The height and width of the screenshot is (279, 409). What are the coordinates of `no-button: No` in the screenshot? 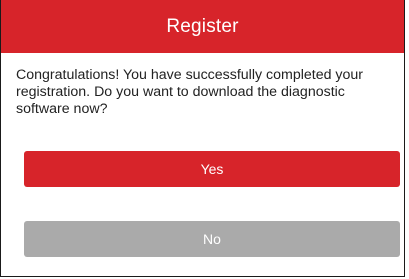 It's located at (212, 239).